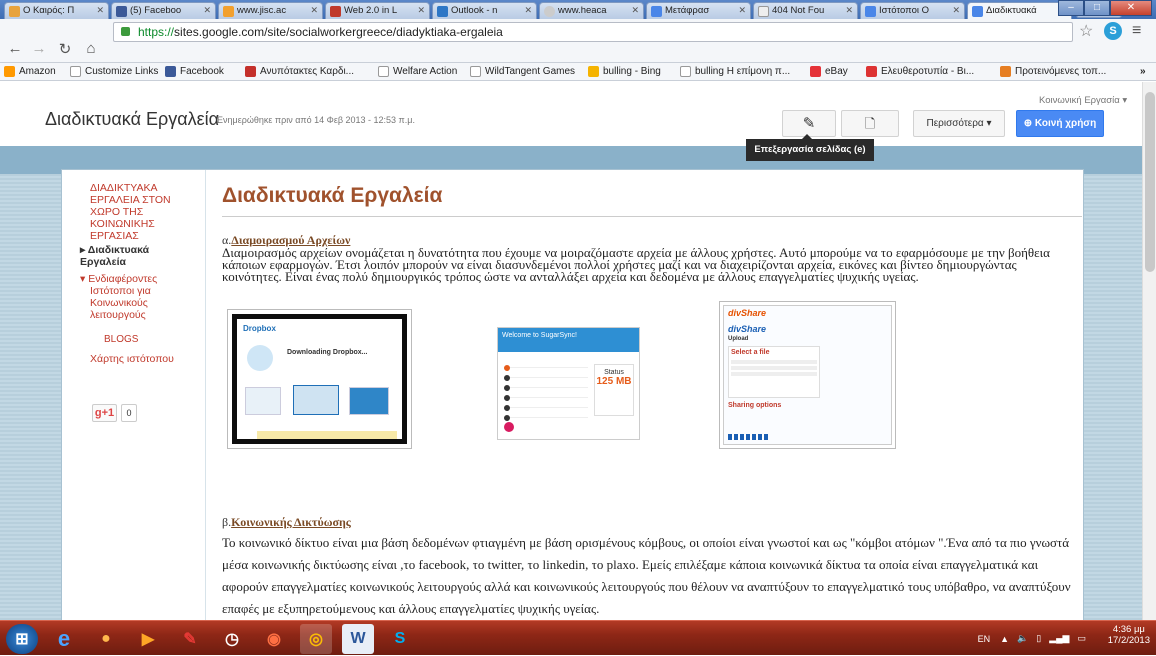 The width and height of the screenshot is (1156, 656). What do you see at coordinates (1143, 71) in the screenshot?
I see `bookmarks-overflow: »` at bounding box center [1143, 71].